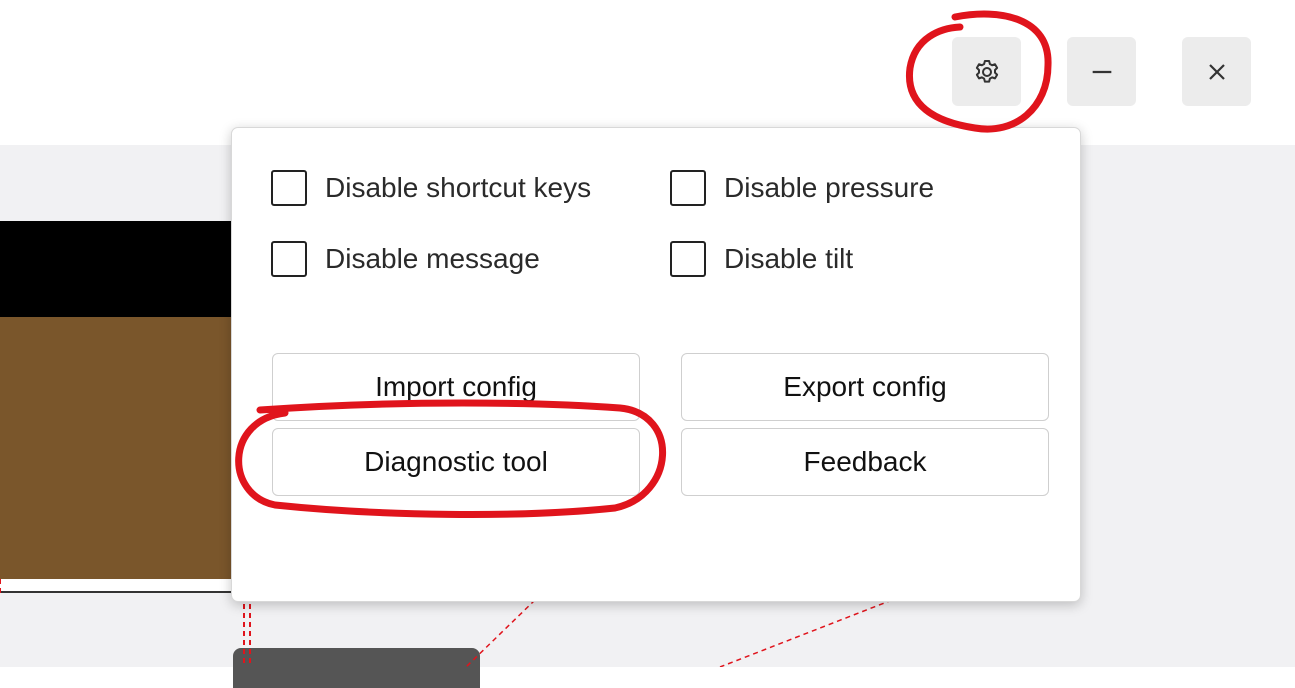 The width and height of the screenshot is (1295, 688). What do you see at coordinates (865, 462) in the screenshot?
I see `feedback-button: Feedback` at bounding box center [865, 462].